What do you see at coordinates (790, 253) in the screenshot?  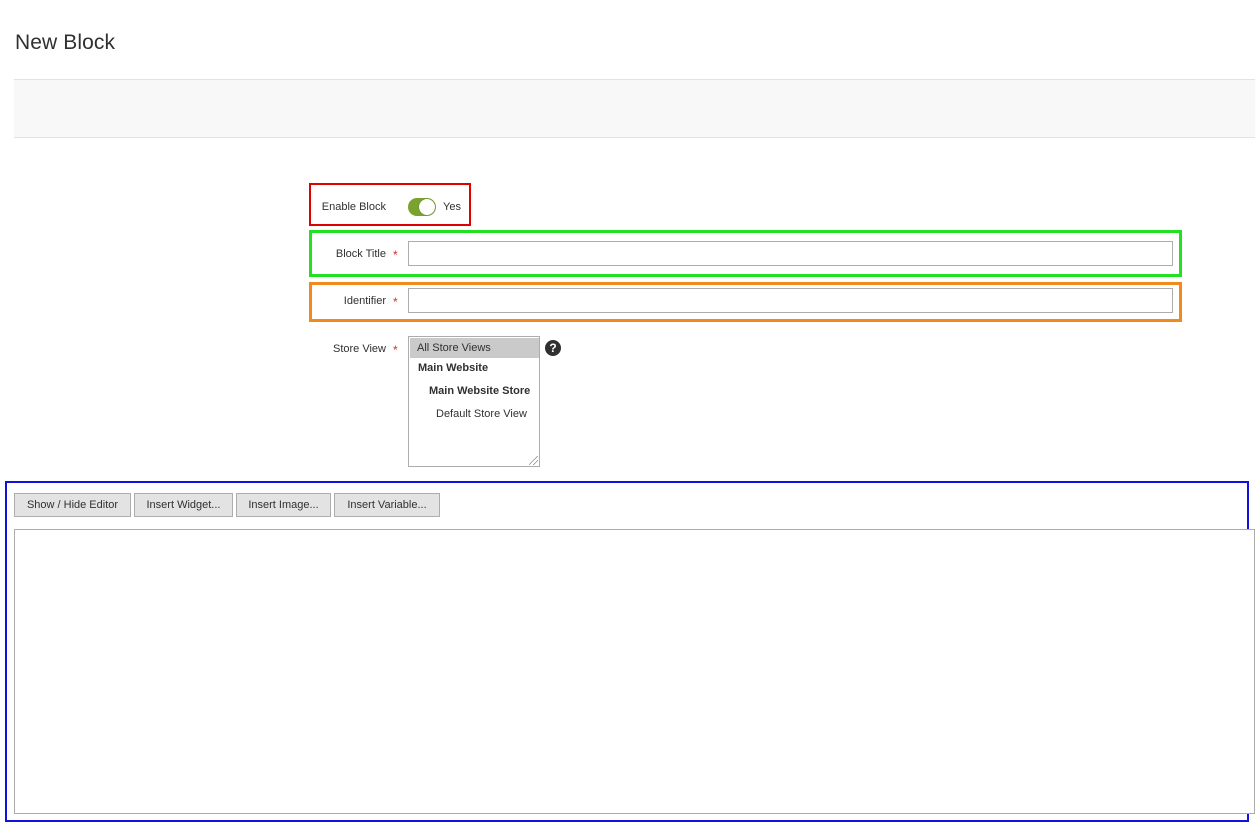 I see `block-title-input` at bounding box center [790, 253].